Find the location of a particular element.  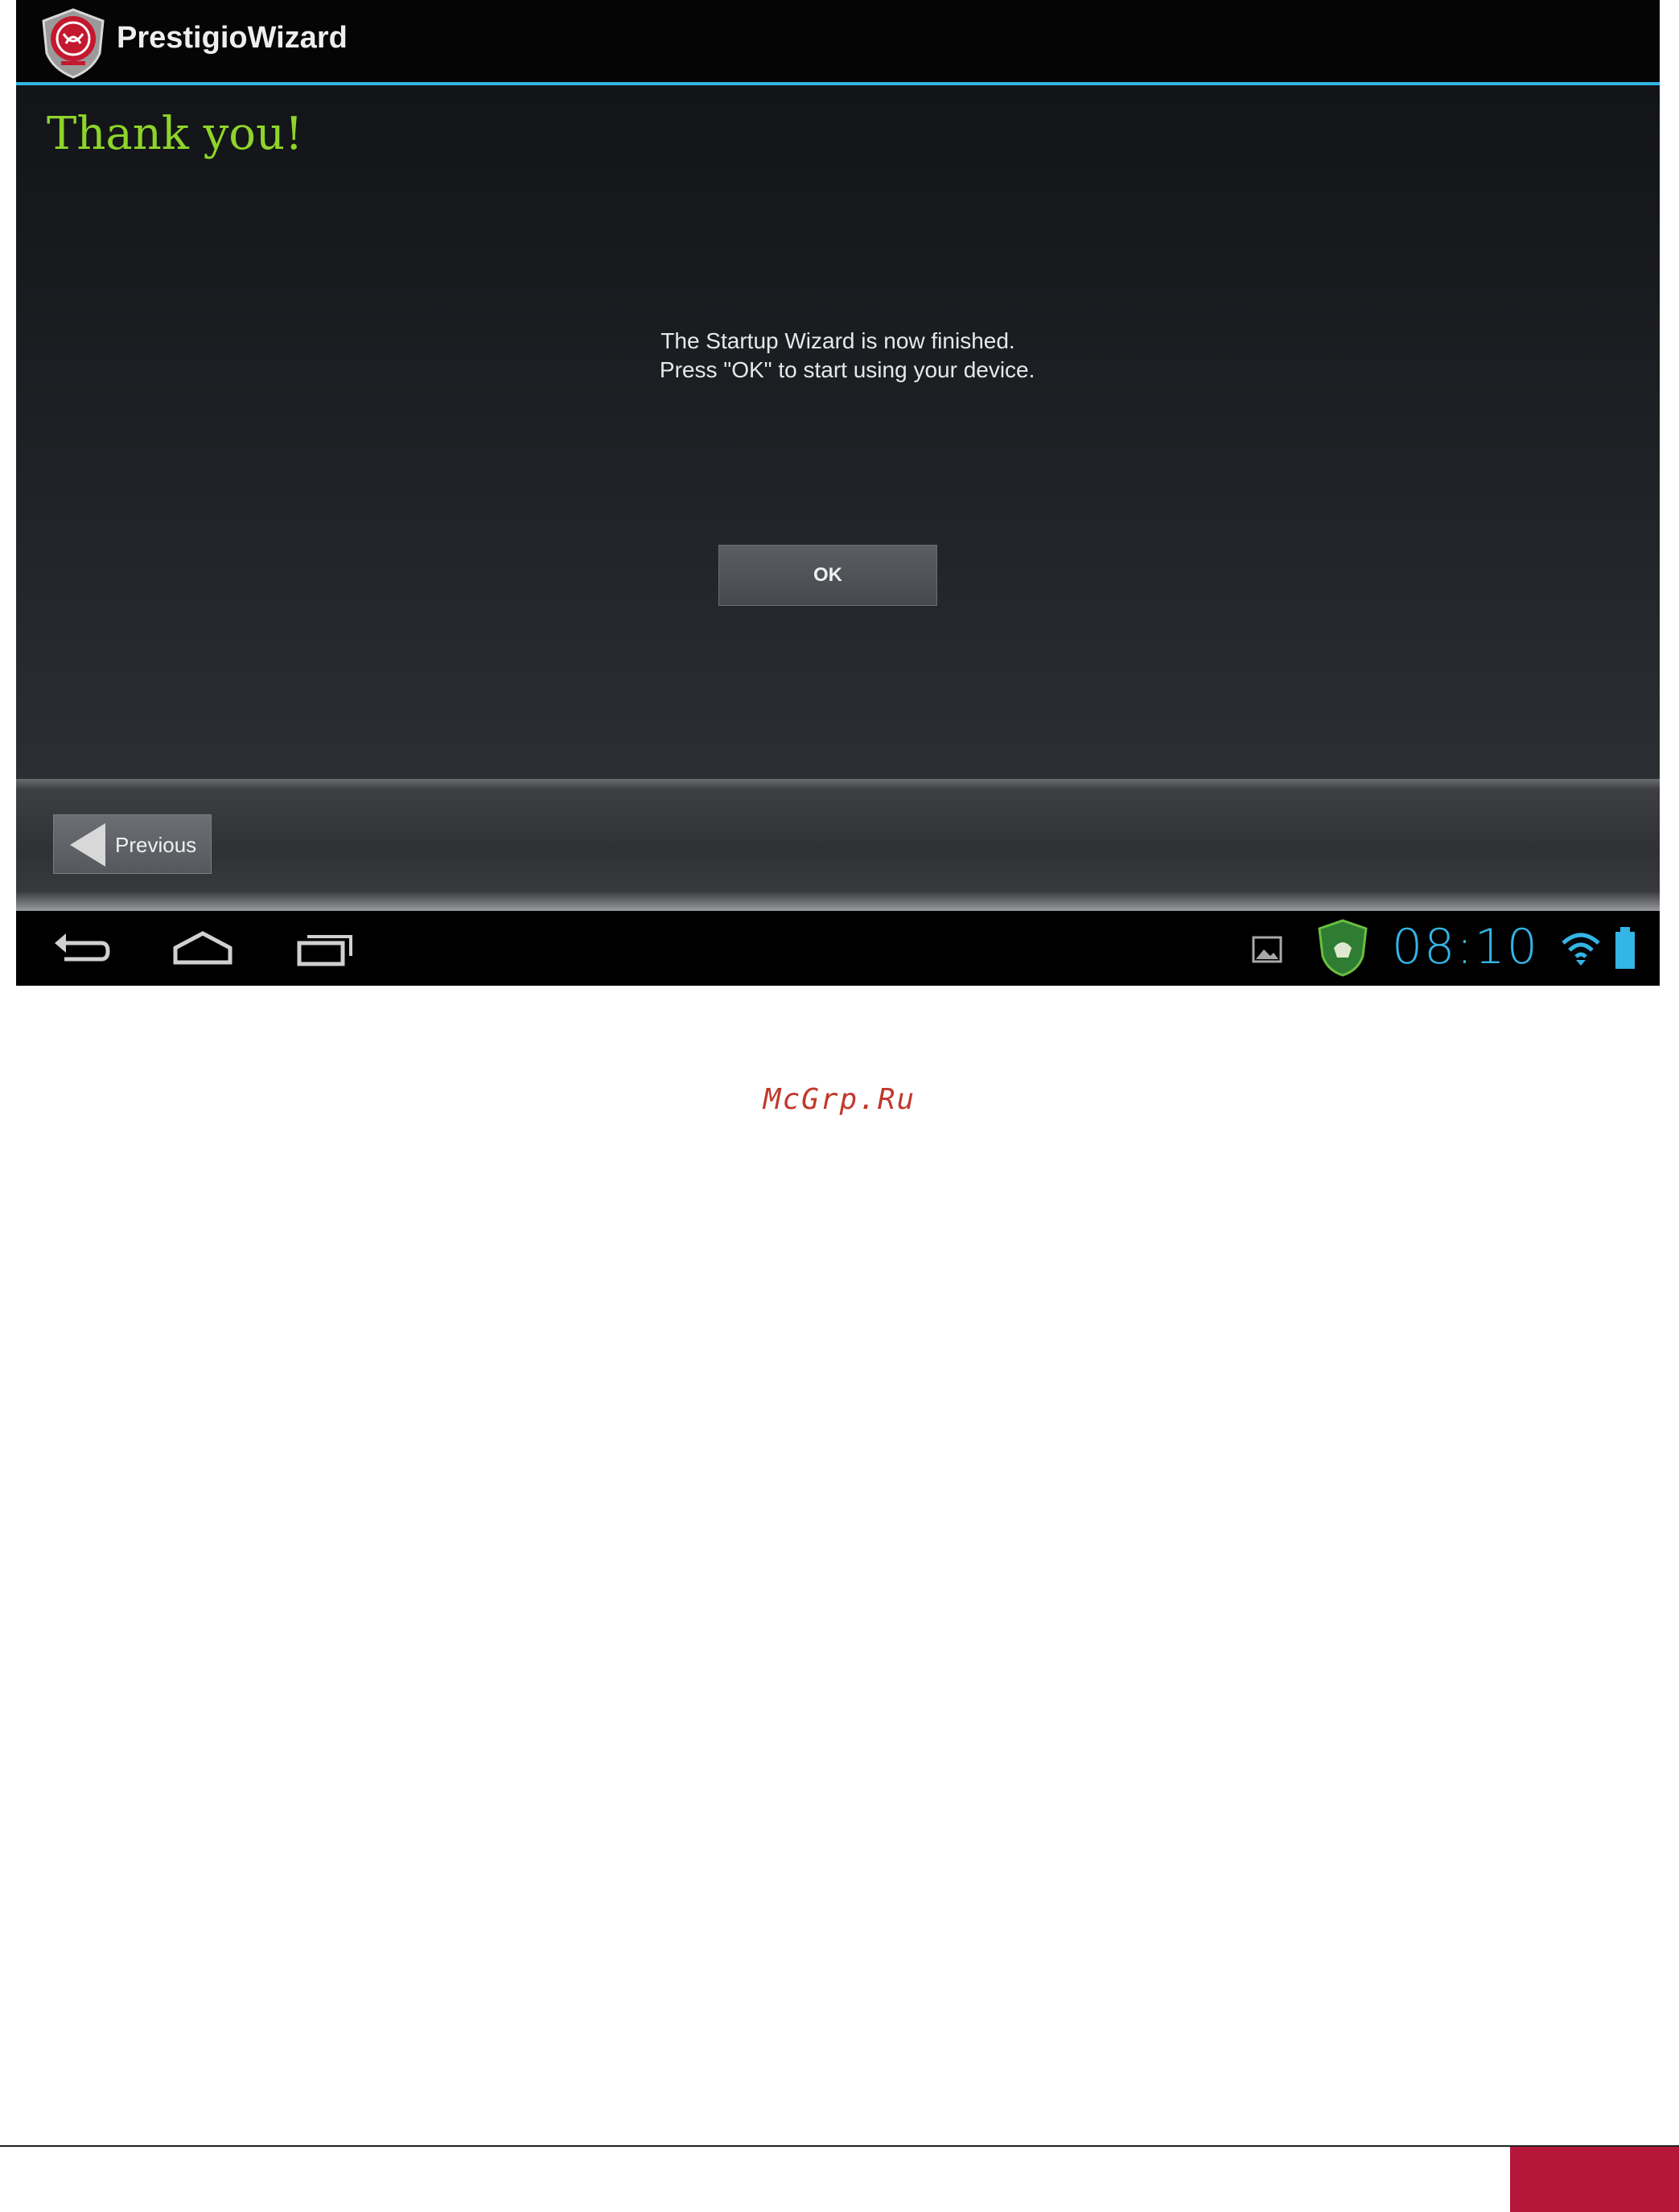

status-clock: 08:10 is located at coordinates (1465, 947).